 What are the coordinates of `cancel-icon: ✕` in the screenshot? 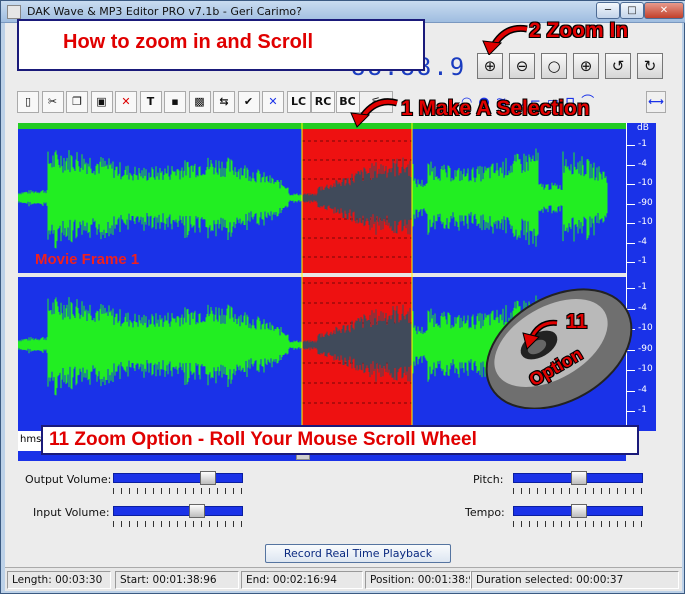 It's located at (273, 102).